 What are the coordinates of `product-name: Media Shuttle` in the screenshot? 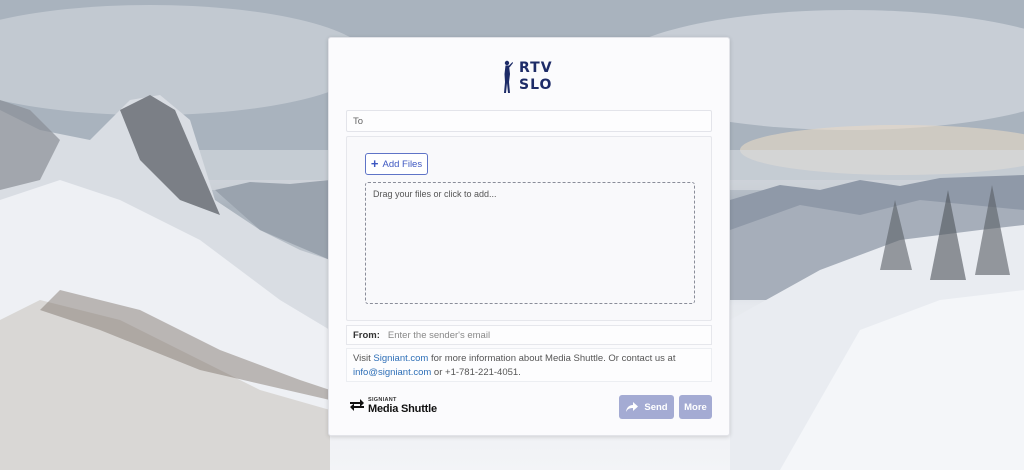 It's located at (402, 409).